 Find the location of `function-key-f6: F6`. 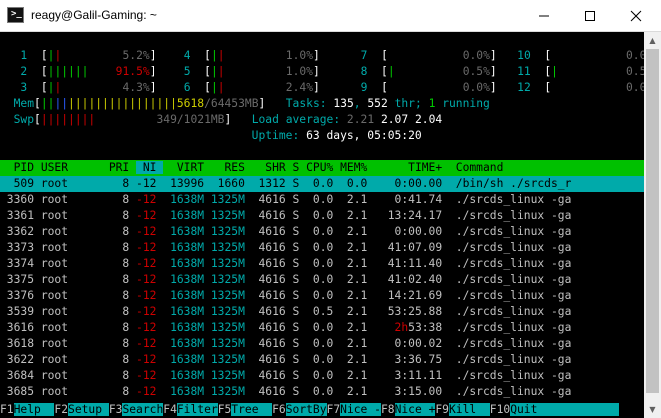

function-key-f6: F6 is located at coordinates (279, 409).